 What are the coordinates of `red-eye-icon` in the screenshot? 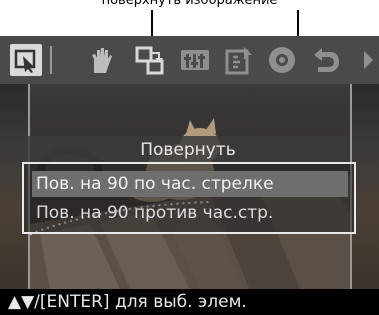 It's located at (282, 60).